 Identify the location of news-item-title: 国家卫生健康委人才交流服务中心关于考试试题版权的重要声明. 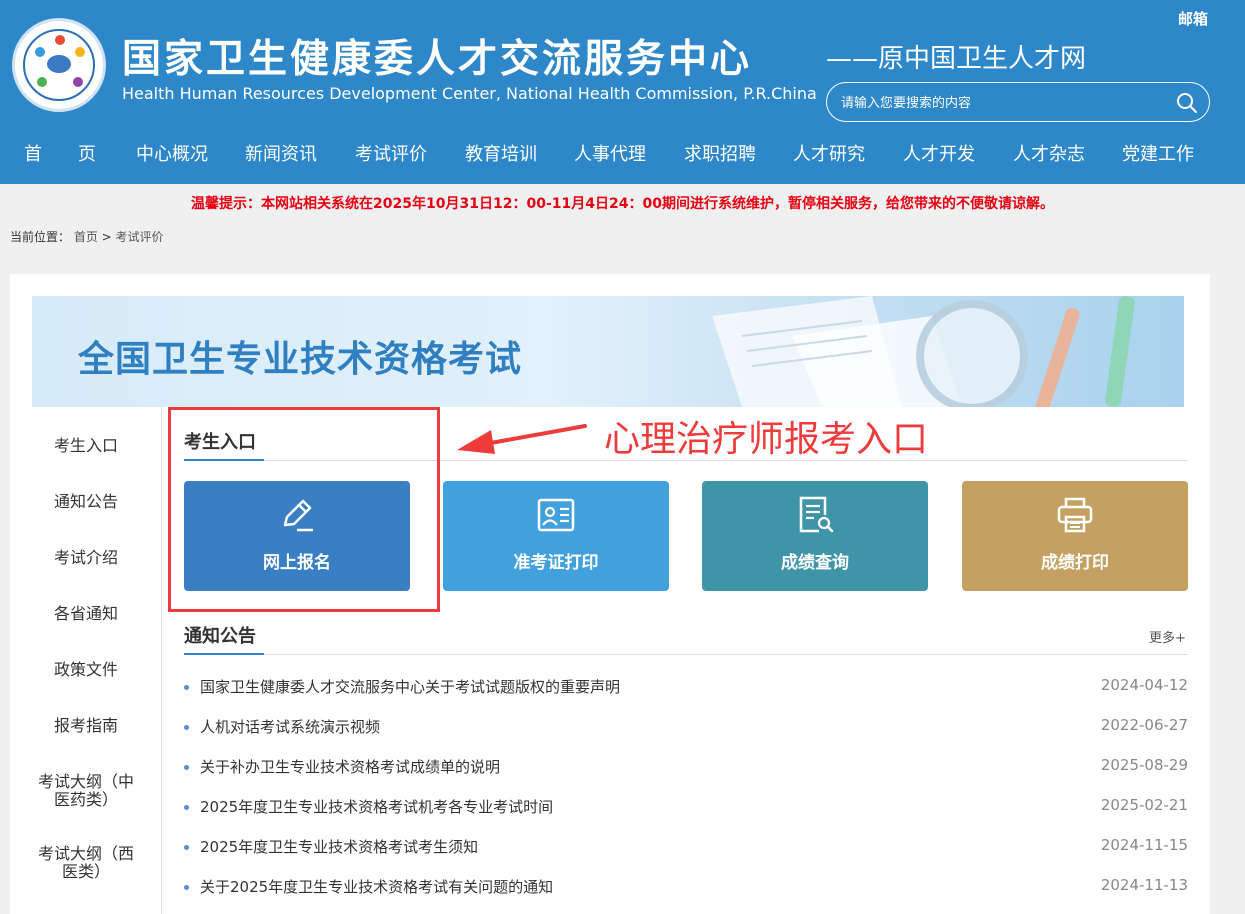
(410, 686).